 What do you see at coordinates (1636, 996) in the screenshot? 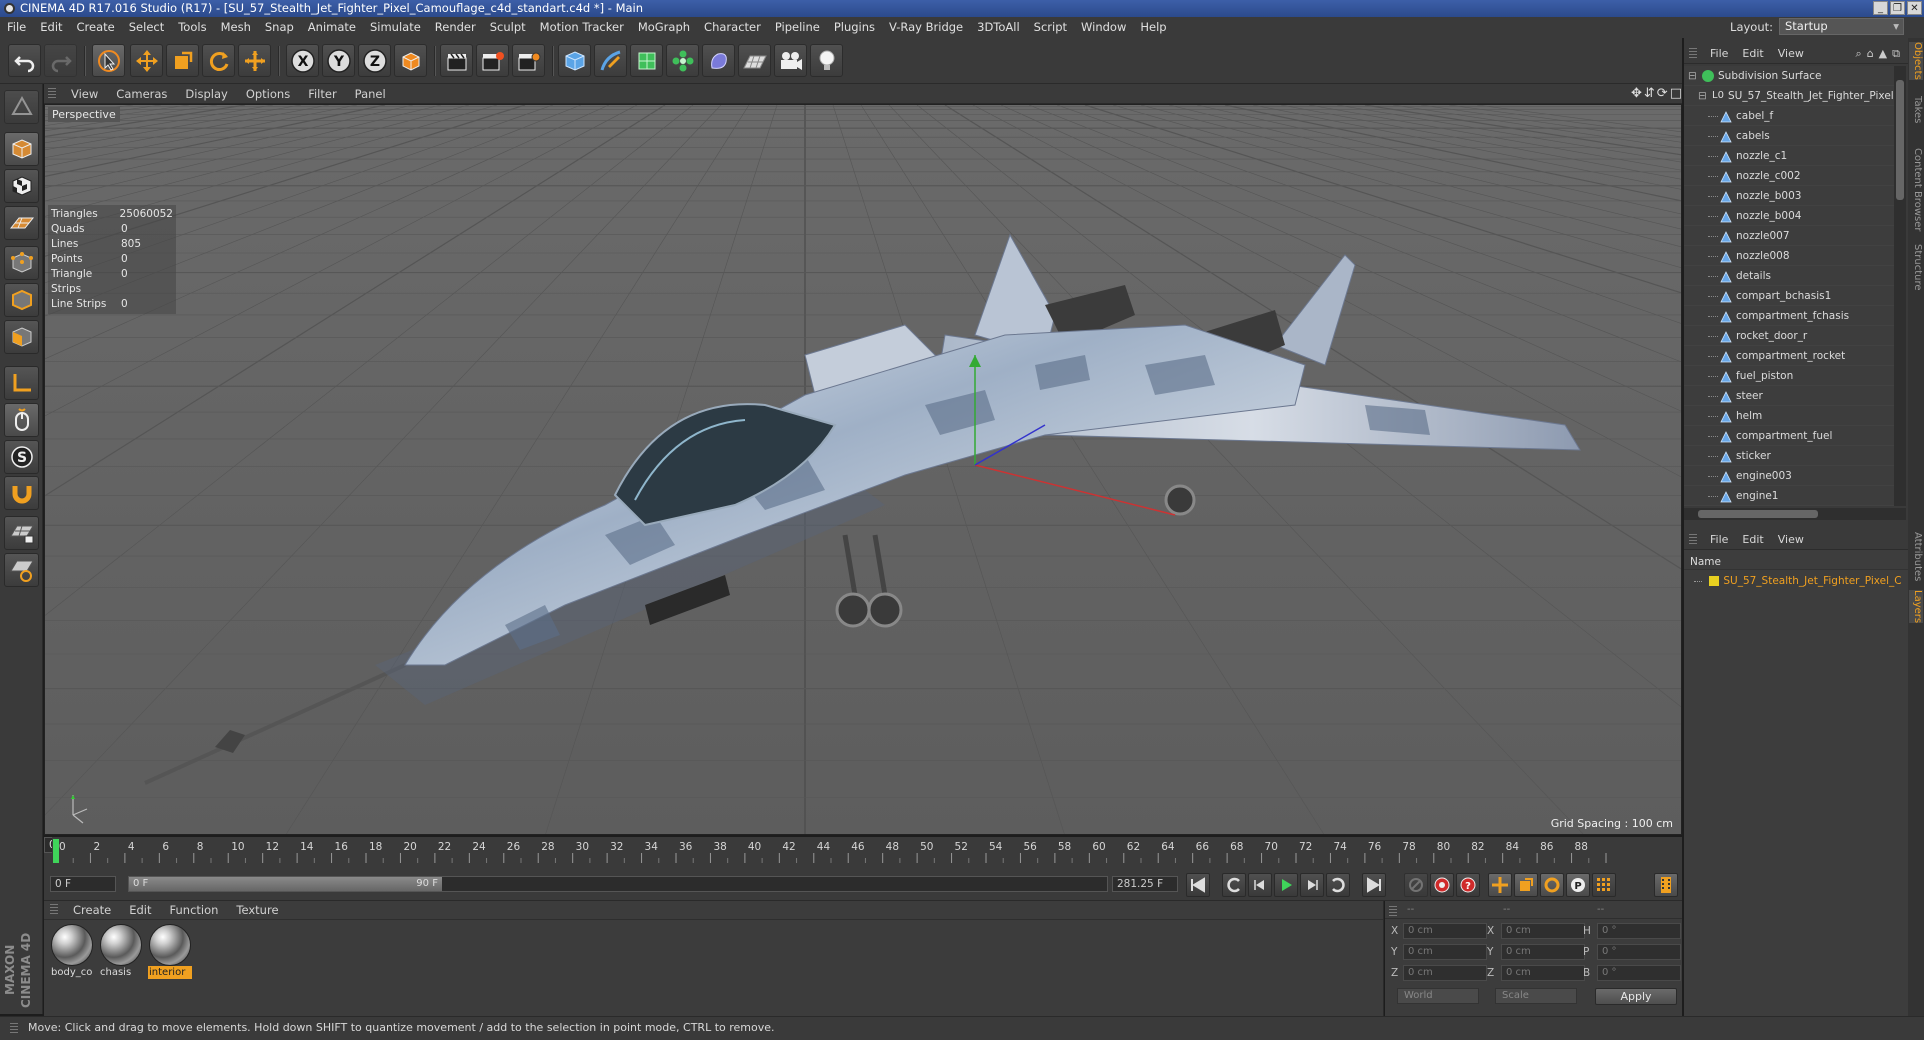
I see `apply-button: Apply` at bounding box center [1636, 996].